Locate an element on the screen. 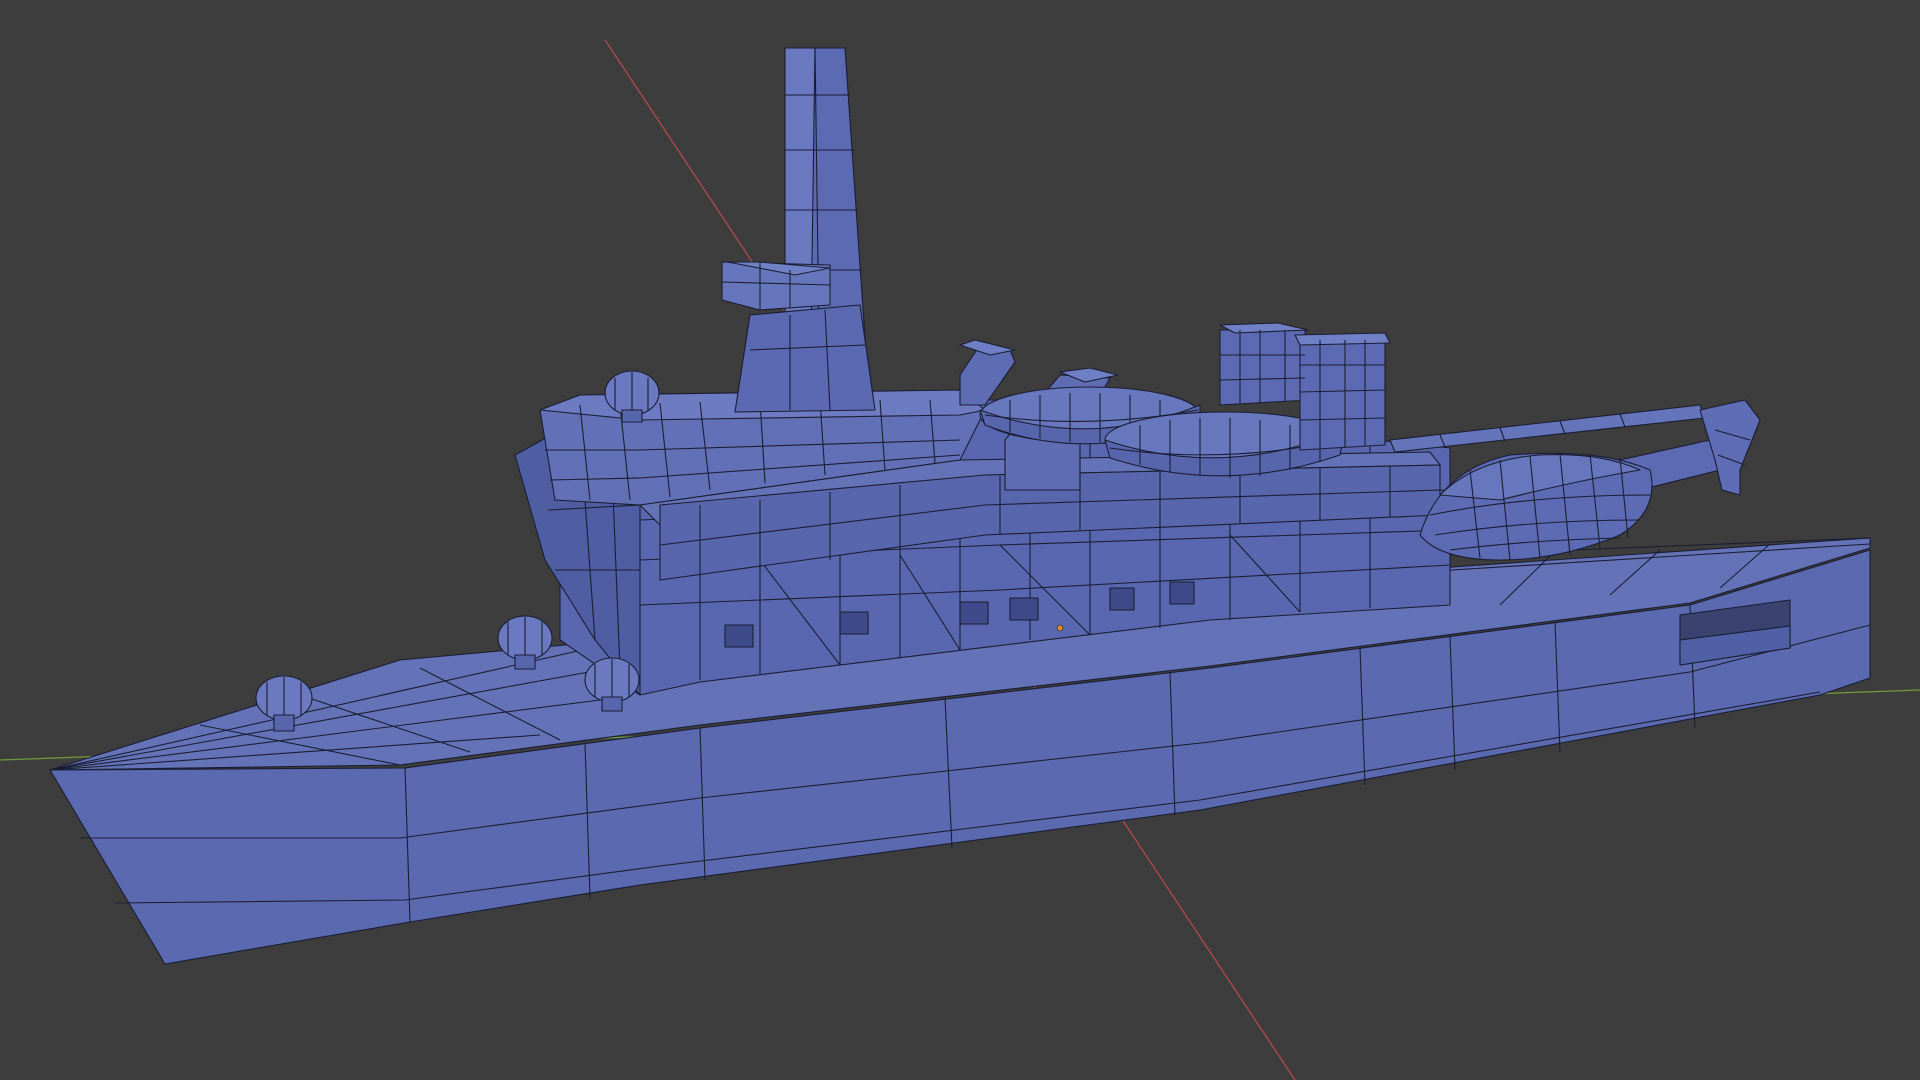 This screenshot has width=1920, height=1080. mast-base is located at coordinates (805, 358).